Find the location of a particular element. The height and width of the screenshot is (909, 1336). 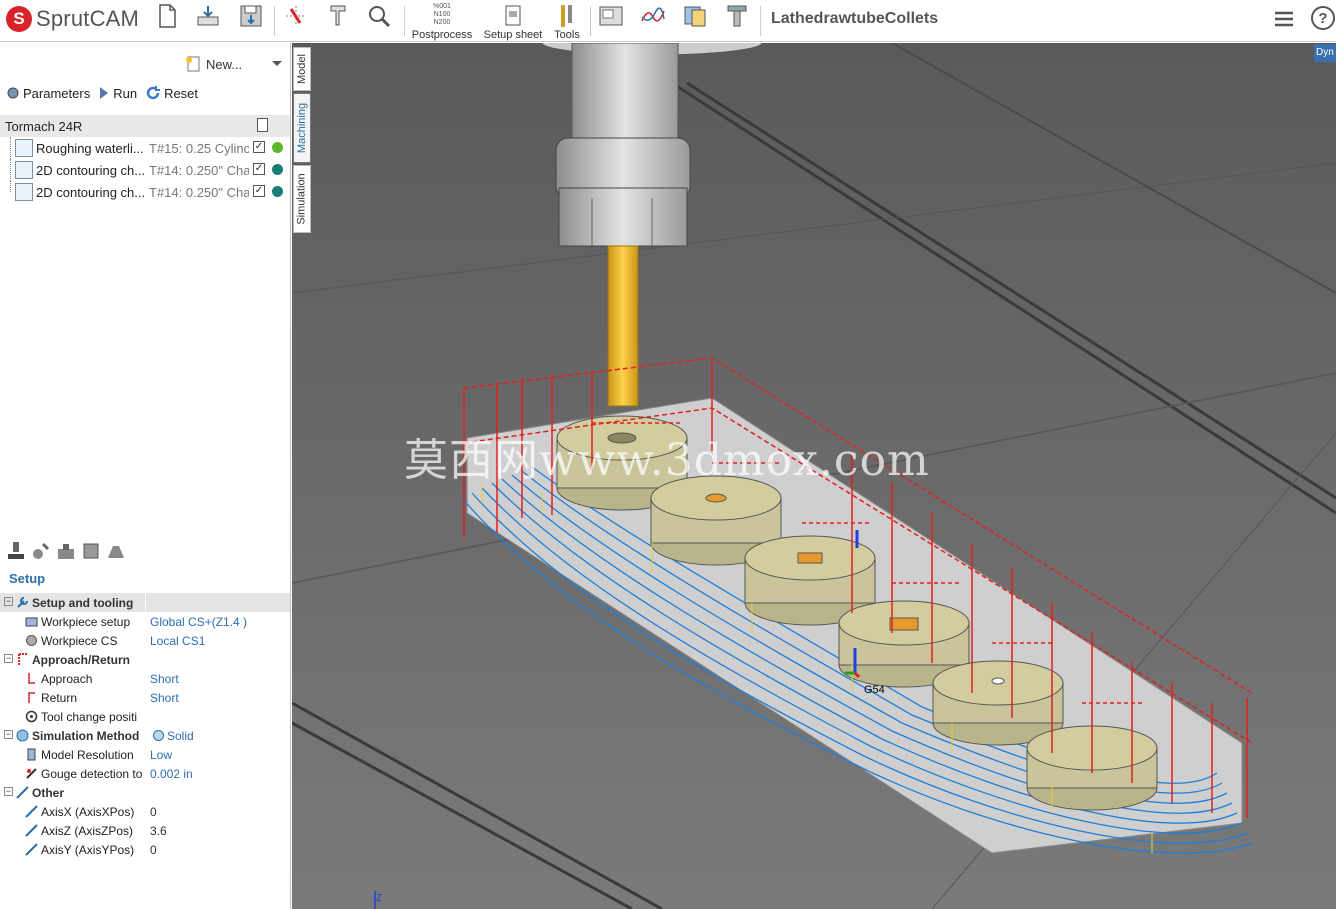

new-project-button is located at coordinates (167, 16).